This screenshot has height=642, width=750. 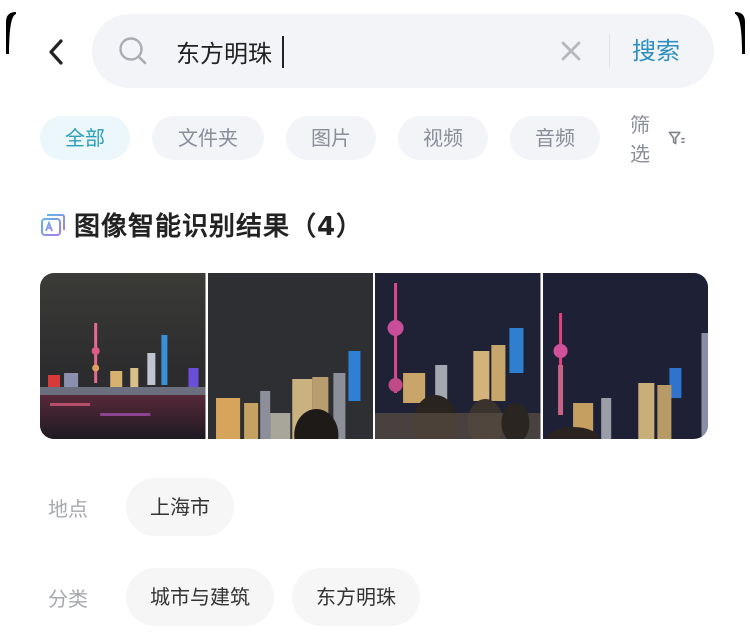 I want to click on search-submit-button: 搜索, so click(x=656, y=51).